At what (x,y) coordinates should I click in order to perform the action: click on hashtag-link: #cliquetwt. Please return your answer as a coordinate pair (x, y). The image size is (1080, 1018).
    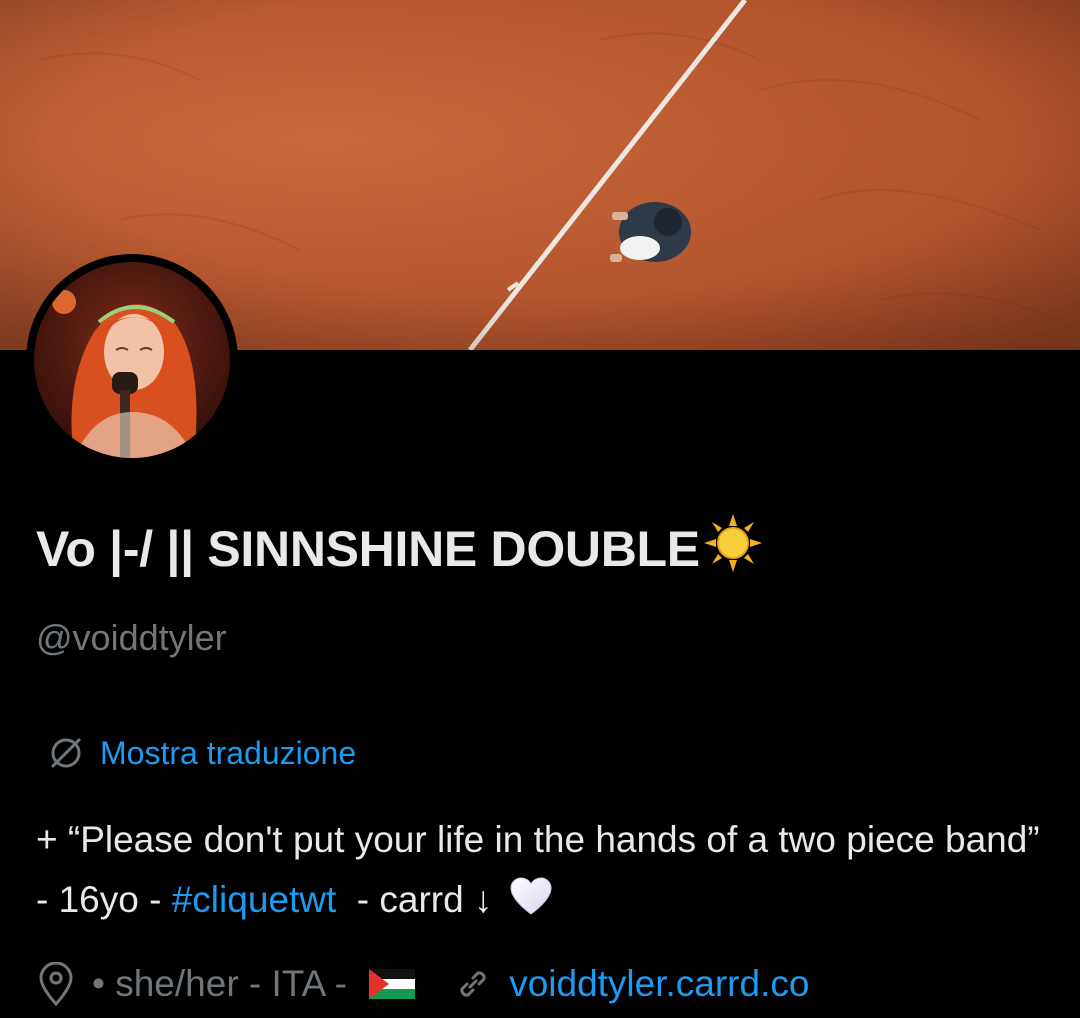
    Looking at the image, I should click on (254, 899).